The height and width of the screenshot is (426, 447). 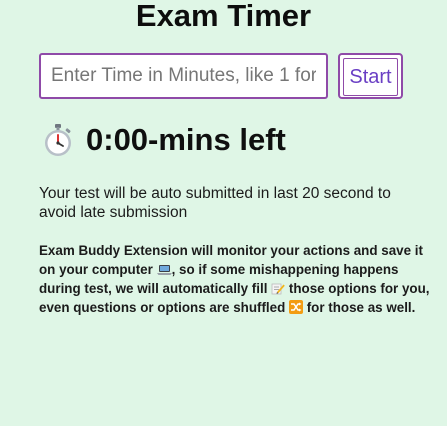 What do you see at coordinates (186, 139) in the screenshot?
I see `timer-text: 0:00-mins left` at bounding box center [186, 139].